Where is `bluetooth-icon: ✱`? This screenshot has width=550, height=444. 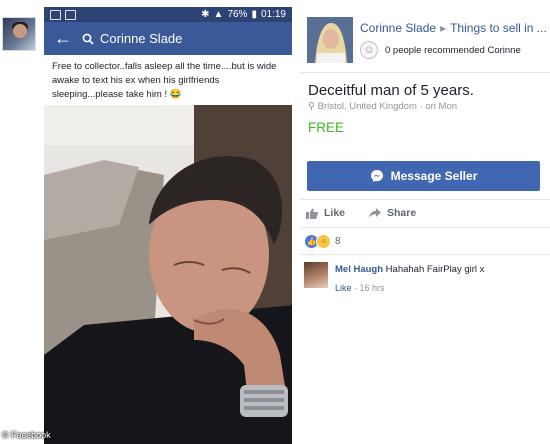 bluetooth-icon: ✱ is located at coordinates (205, 14).